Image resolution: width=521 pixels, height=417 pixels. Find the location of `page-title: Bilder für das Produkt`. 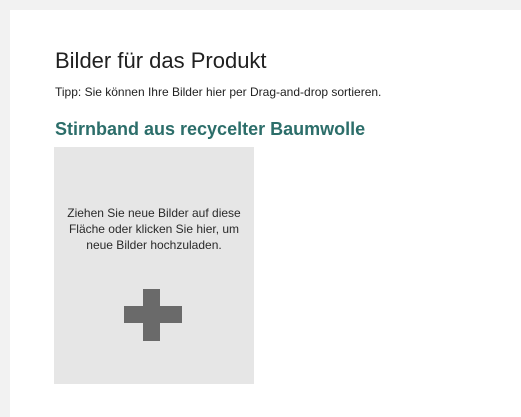

page-title: Bilder für das Produkt is located at coordinates (161, 60).